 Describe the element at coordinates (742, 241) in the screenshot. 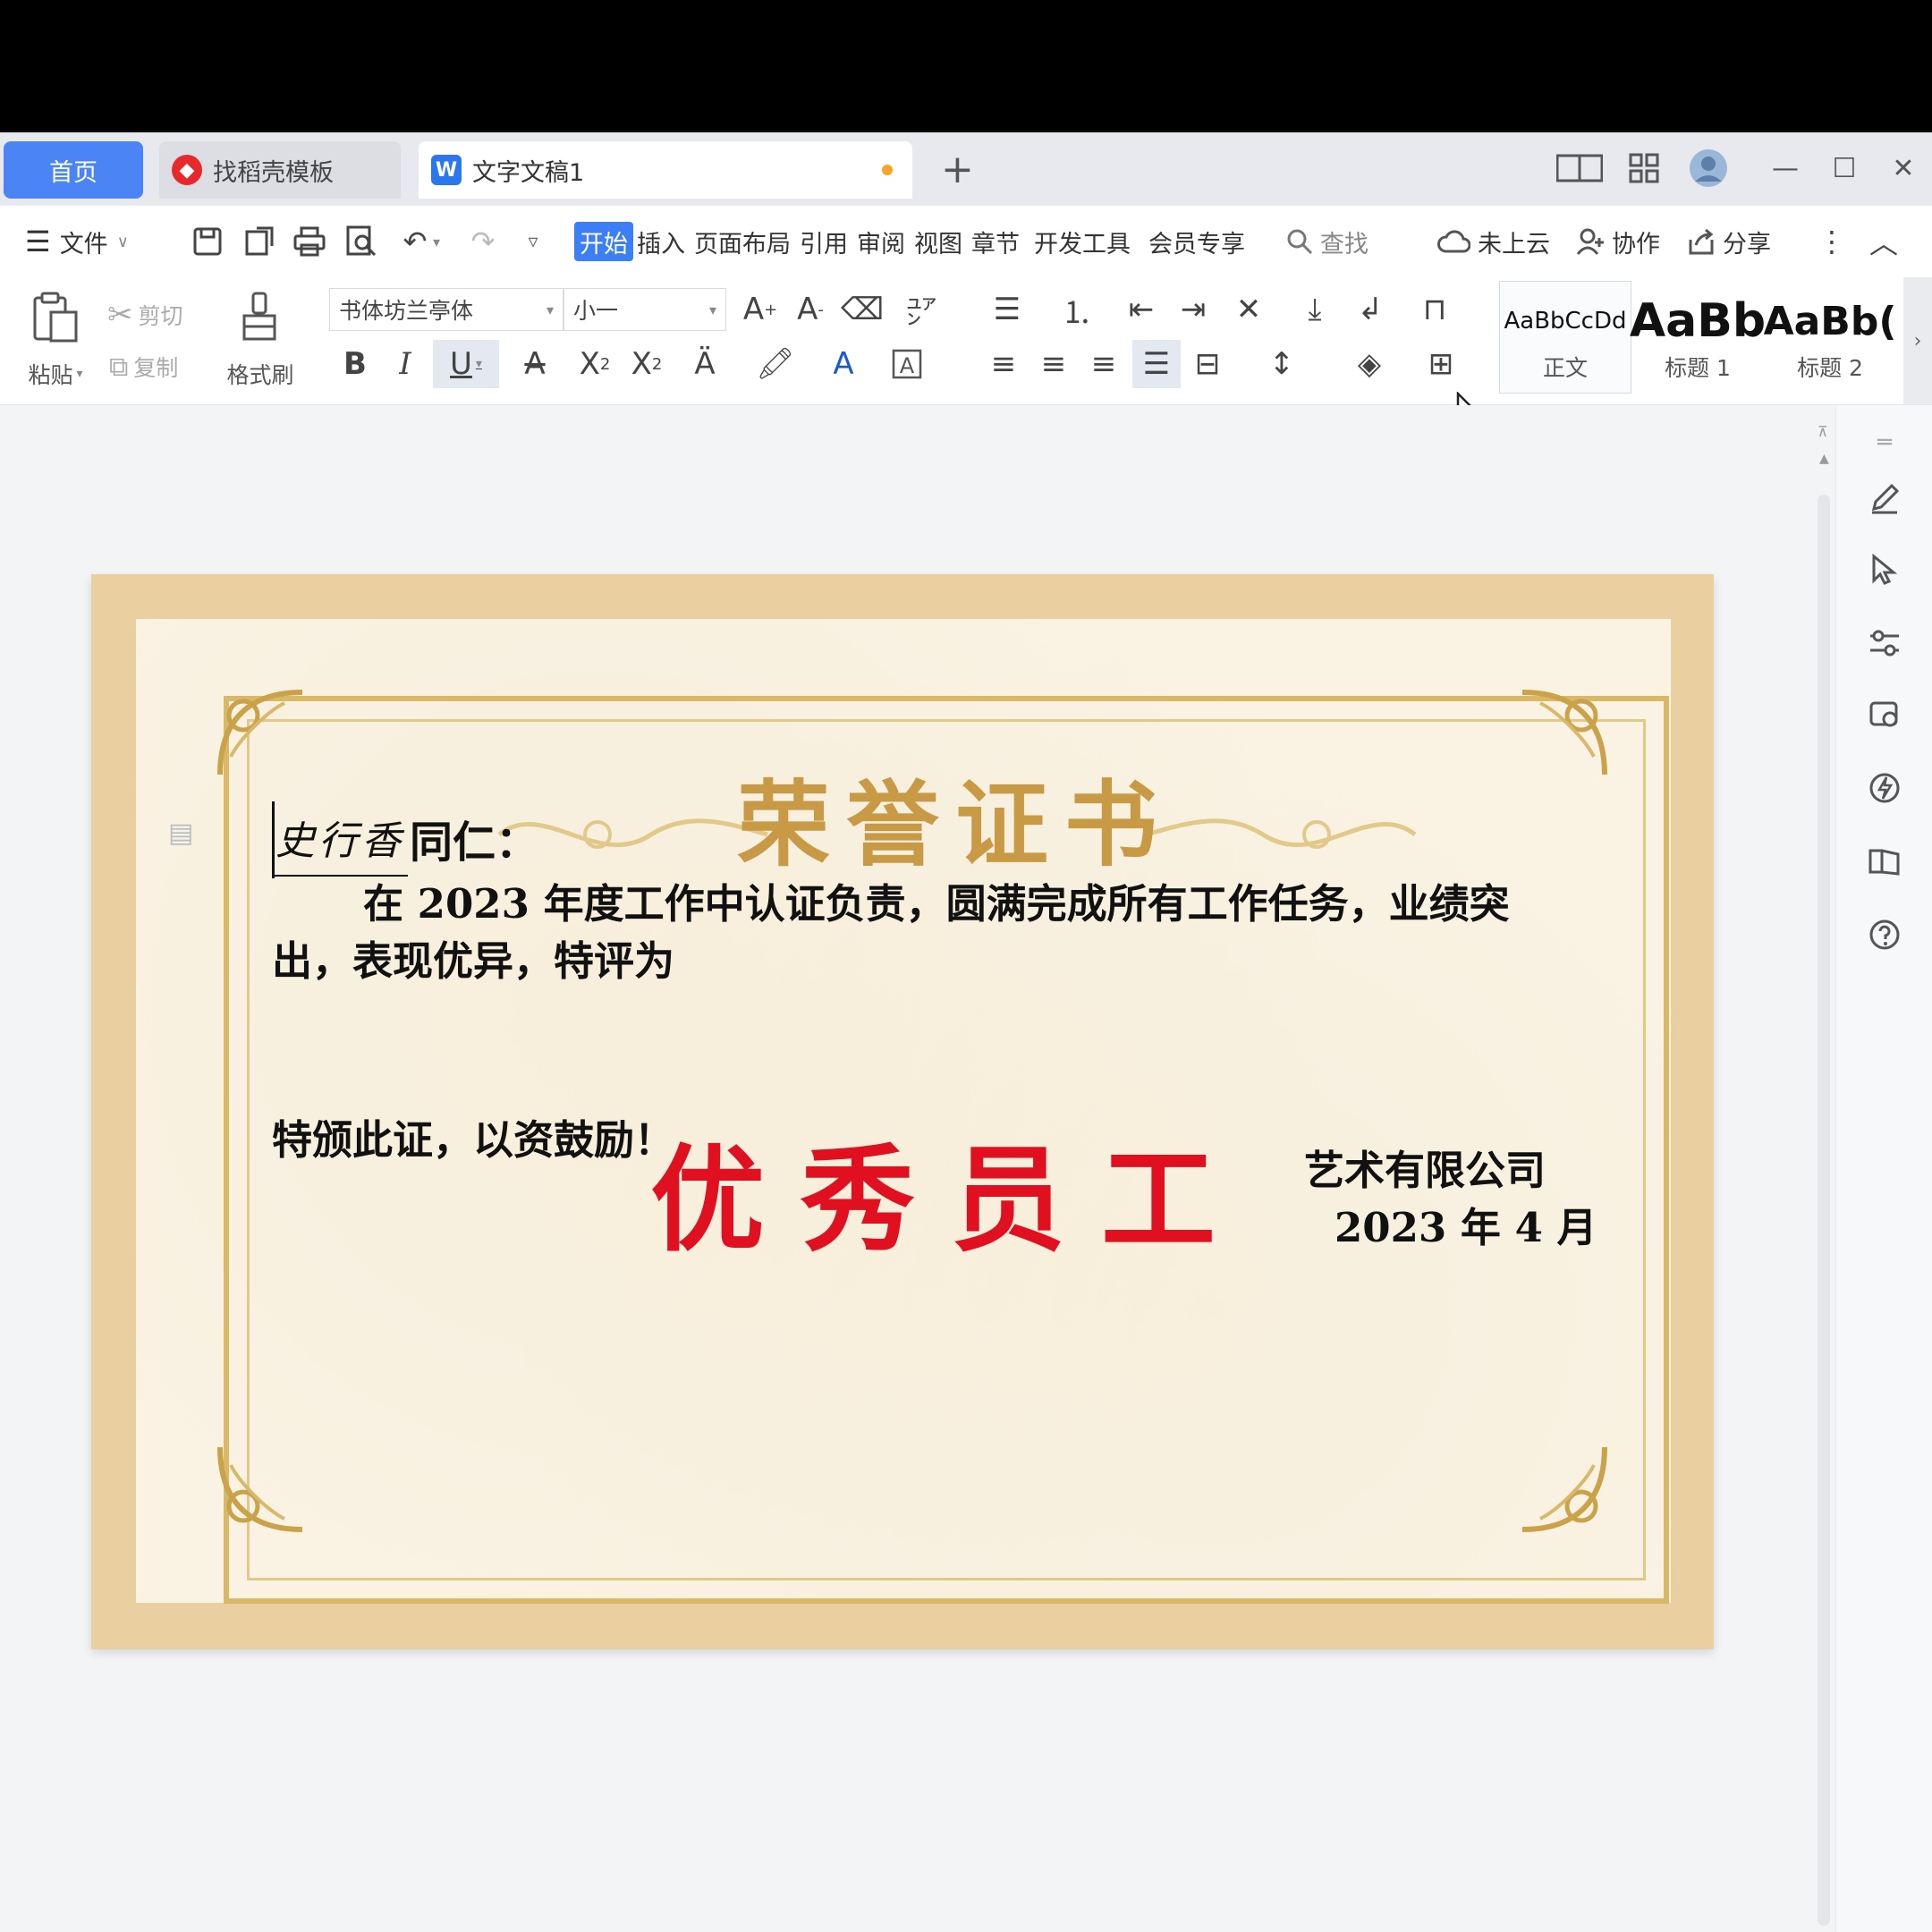

I see `menu-page-layout: 页面布局` at that location.